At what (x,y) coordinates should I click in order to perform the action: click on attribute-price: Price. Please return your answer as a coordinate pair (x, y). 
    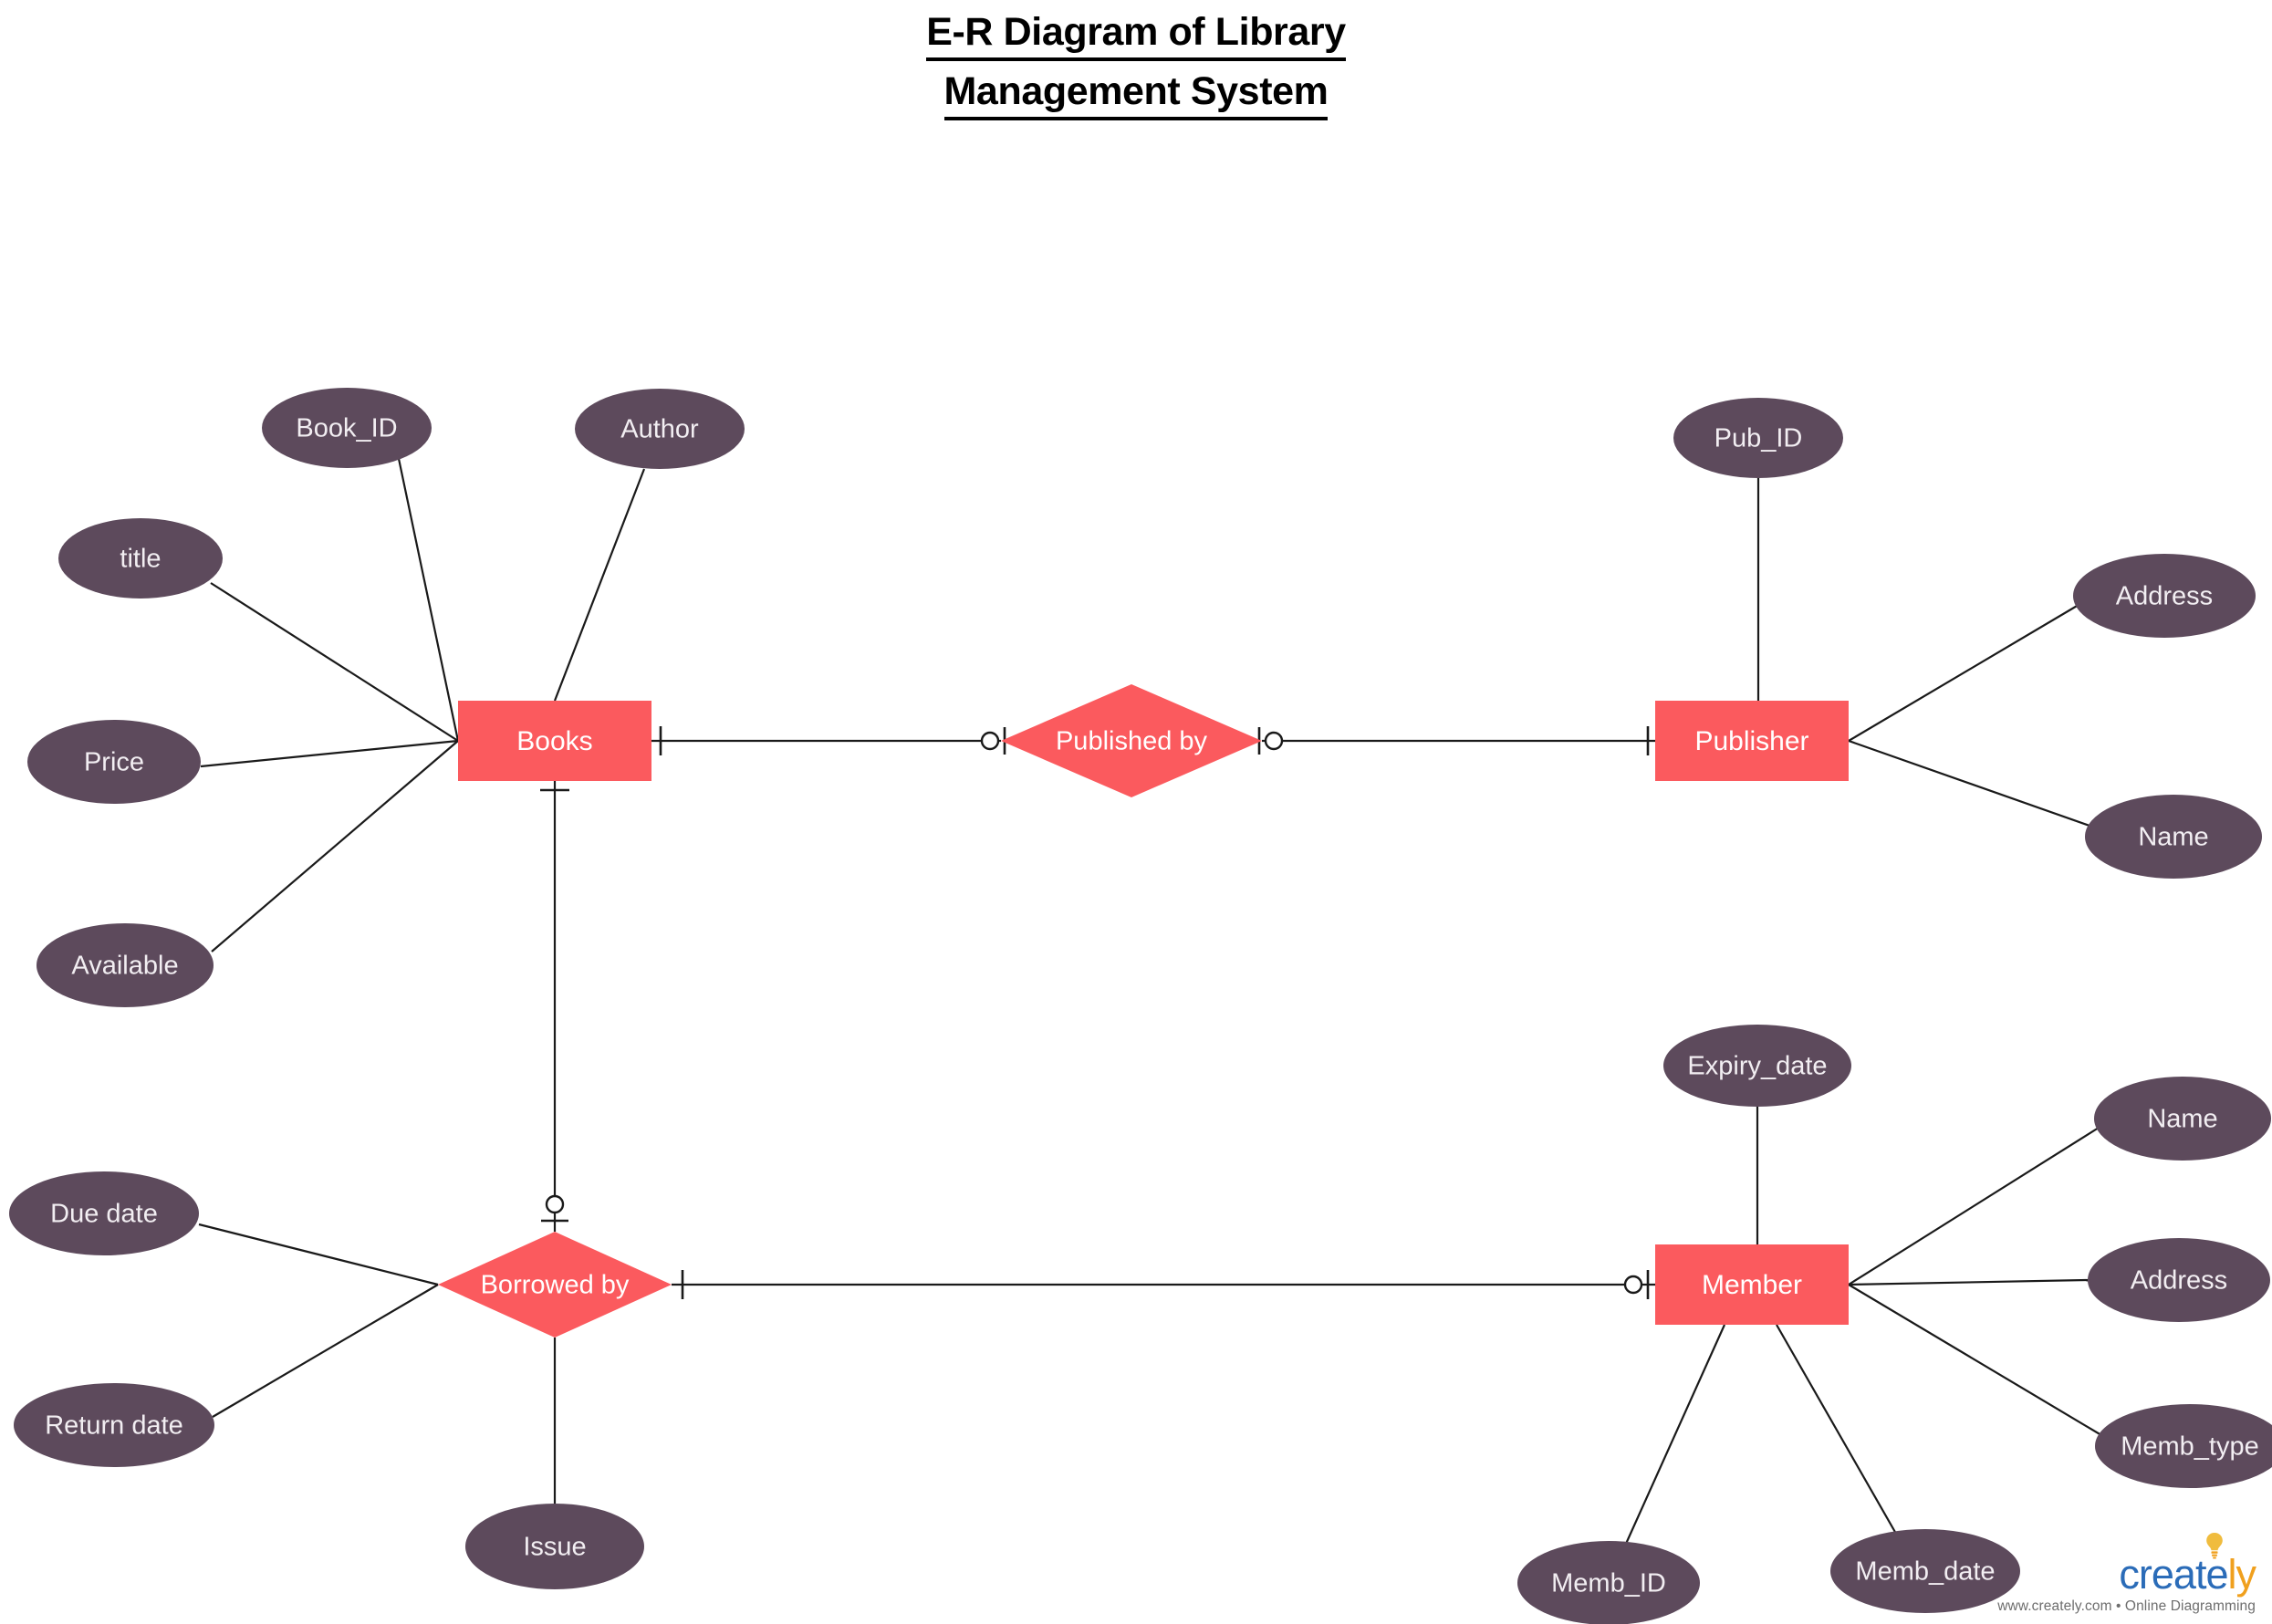
    Looking at the image, I should click on (114, 762).